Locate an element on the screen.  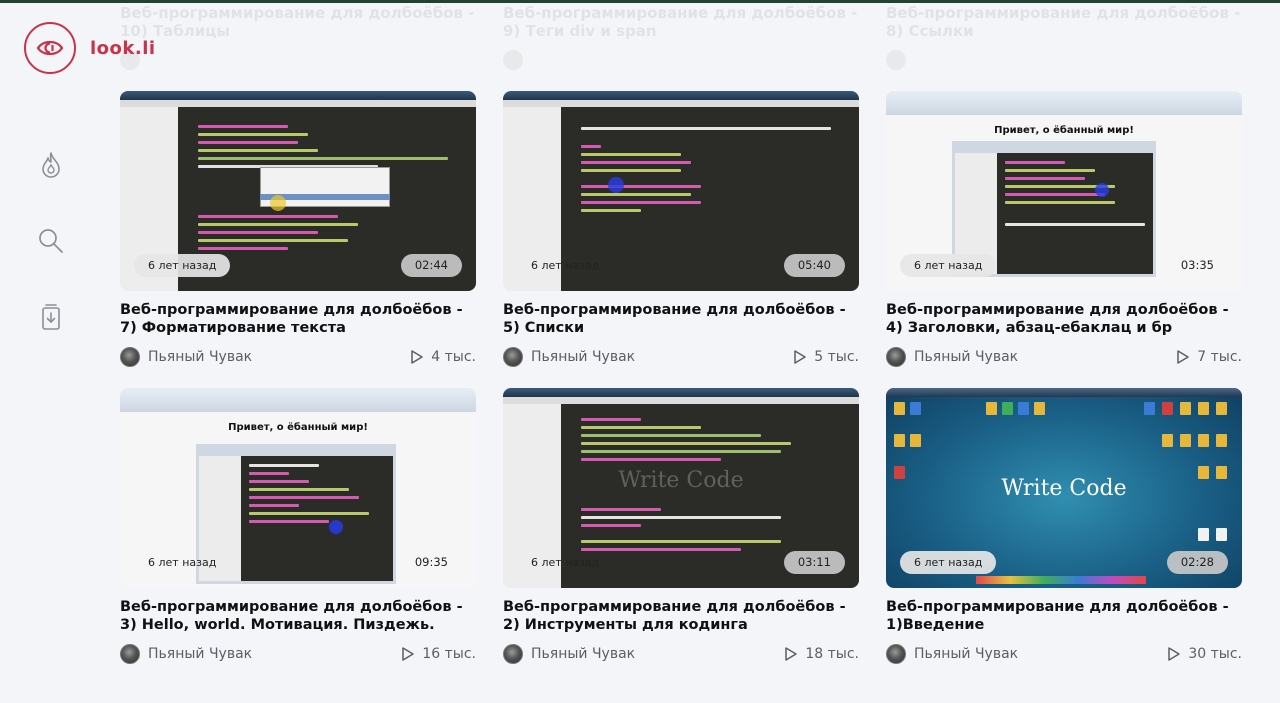
view-count-text: 5 тыс. is located at coordinates (836, 357).